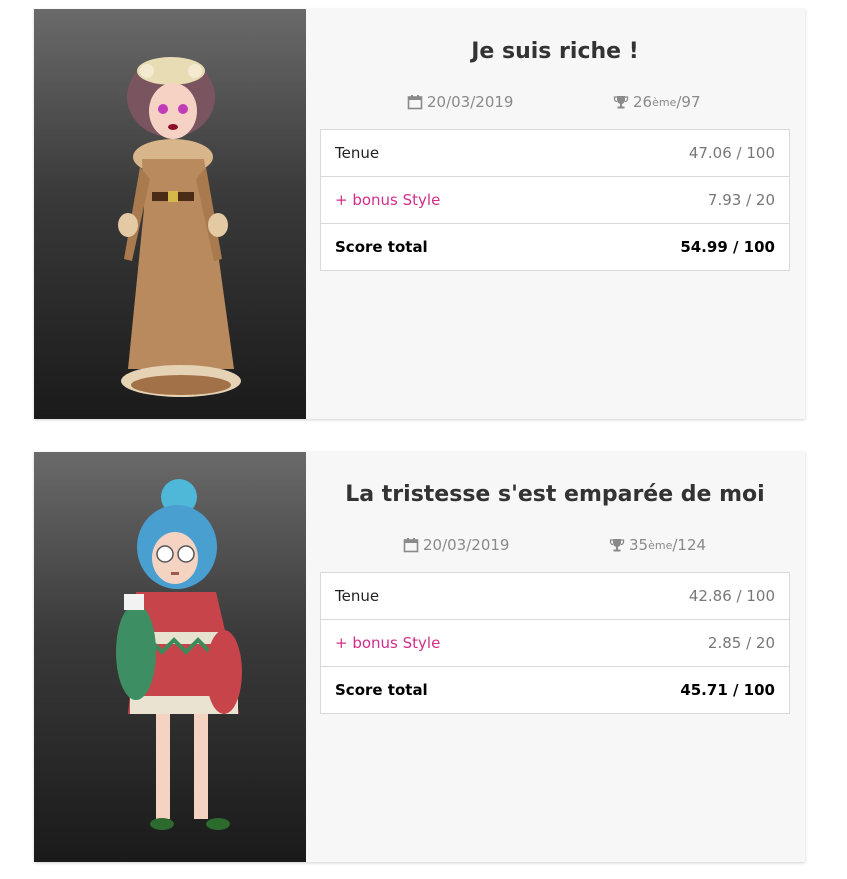  What do you see at coordinates (689, 545) in the screenshot?
I see `rank-total: /124` at bounding box center [689, 545].